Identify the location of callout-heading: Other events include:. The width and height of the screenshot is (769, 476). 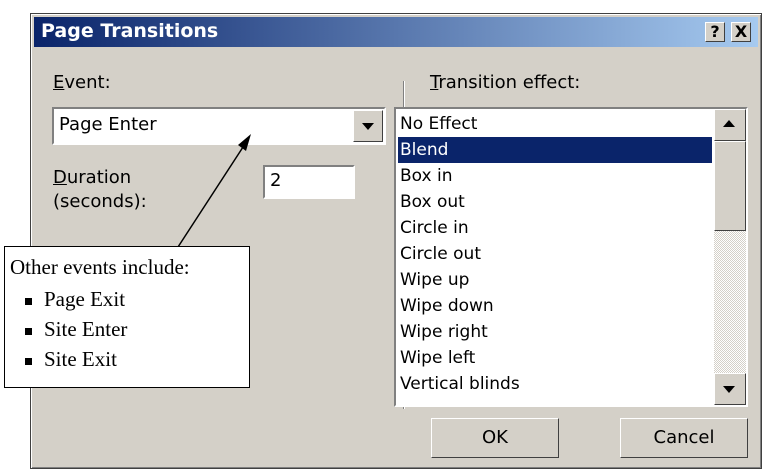
(100, 267).